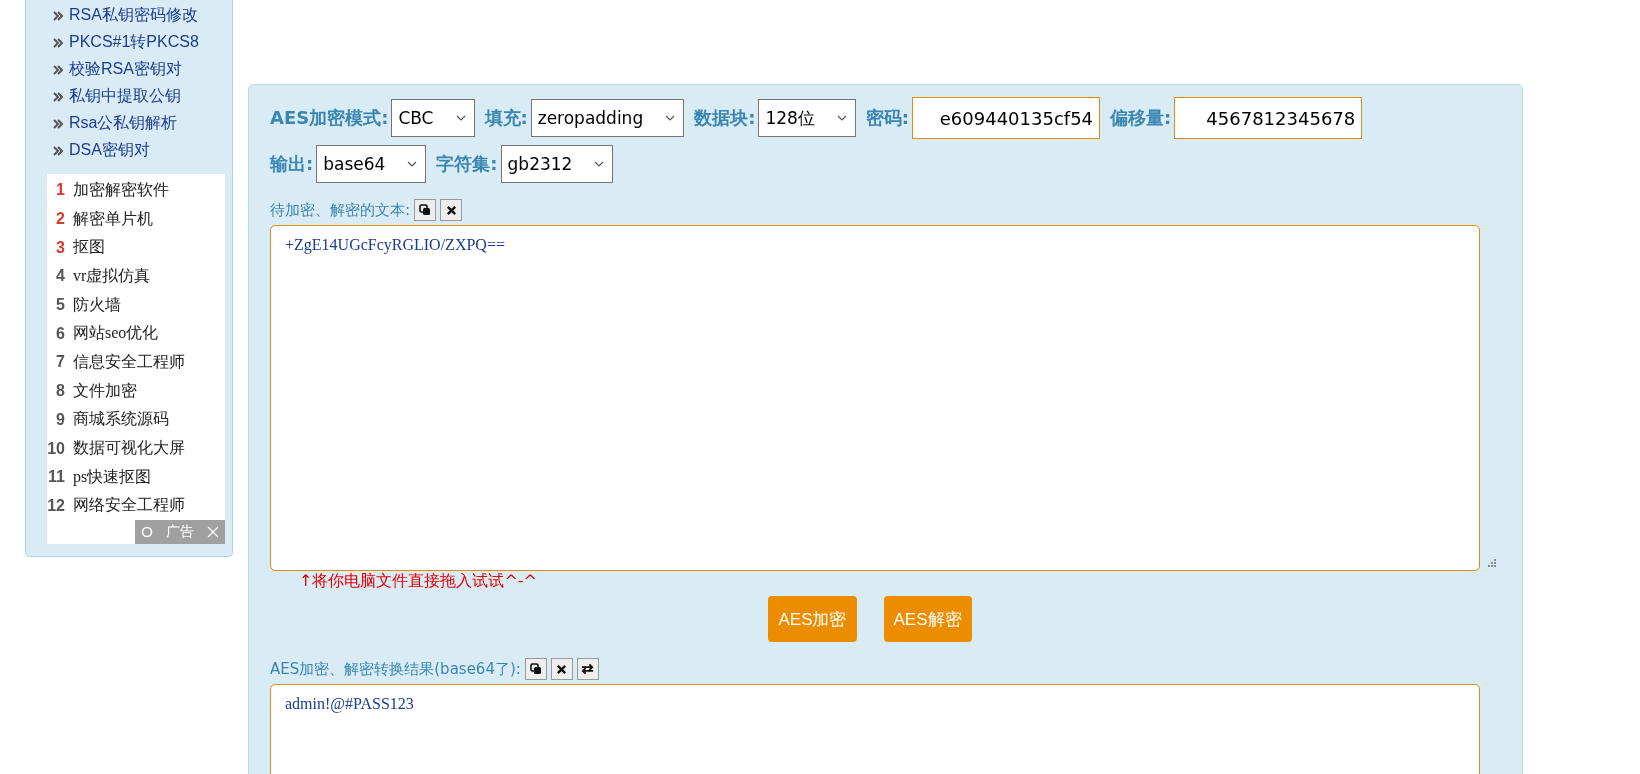 Image resolution: width=1640 pixels, height=774 pixels. Describe the element at coordinates (56, 448) in the screenshot. I see `rank-number: 10` at that location.